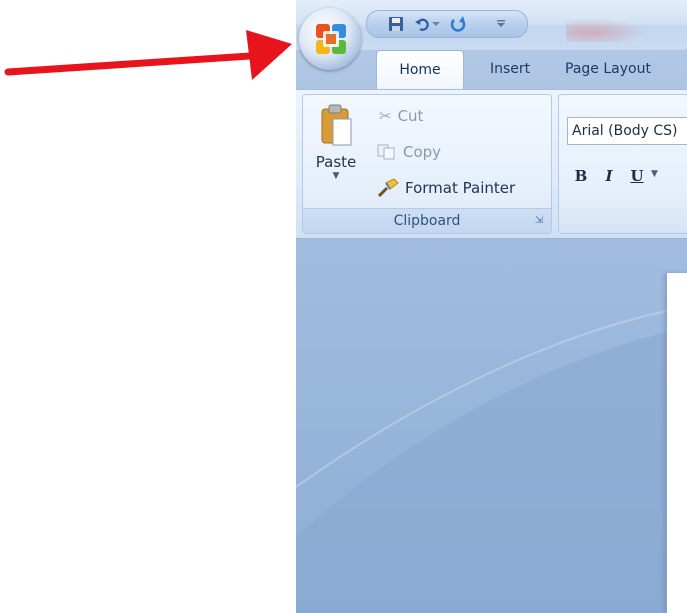 The image size is (687, 613). I want to click on underline-button: U, so click(637, 176).